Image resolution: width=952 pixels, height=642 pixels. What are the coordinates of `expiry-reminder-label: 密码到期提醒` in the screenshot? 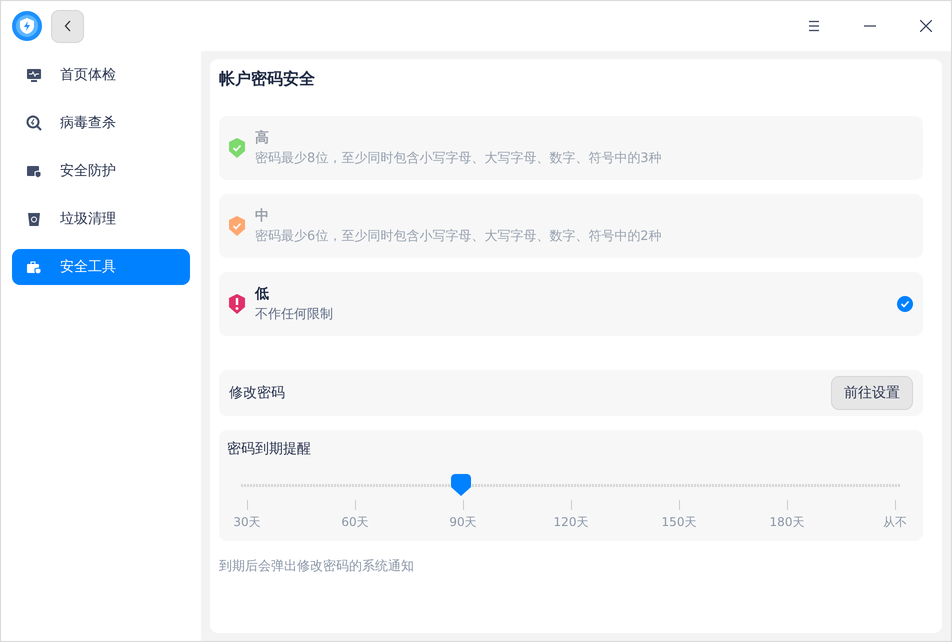 It's located at (269, 449).